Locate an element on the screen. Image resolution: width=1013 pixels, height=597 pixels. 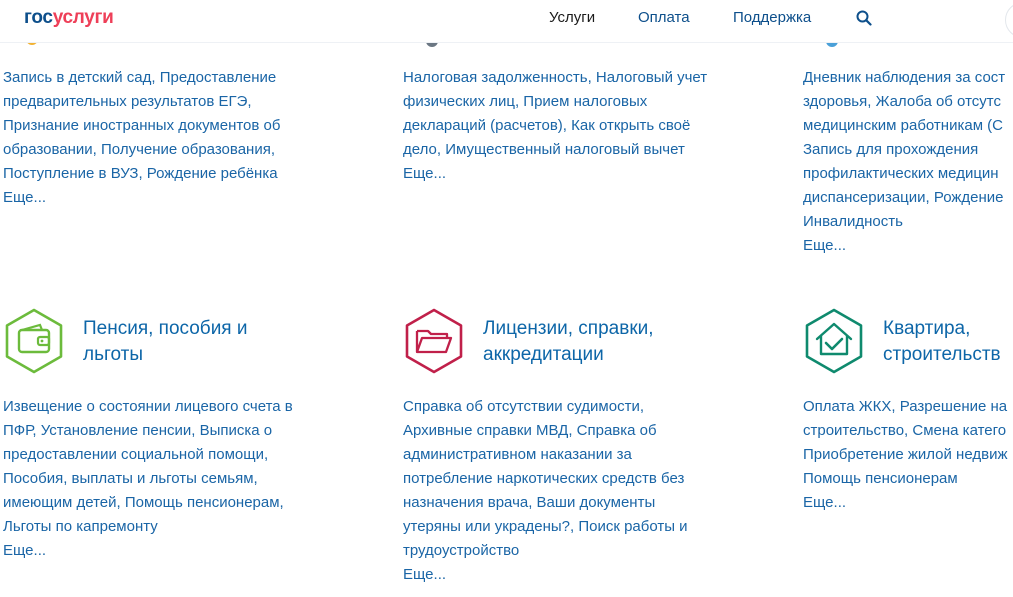
gosuslugi-logo: госуслуги is located at coordinates (69, 18).